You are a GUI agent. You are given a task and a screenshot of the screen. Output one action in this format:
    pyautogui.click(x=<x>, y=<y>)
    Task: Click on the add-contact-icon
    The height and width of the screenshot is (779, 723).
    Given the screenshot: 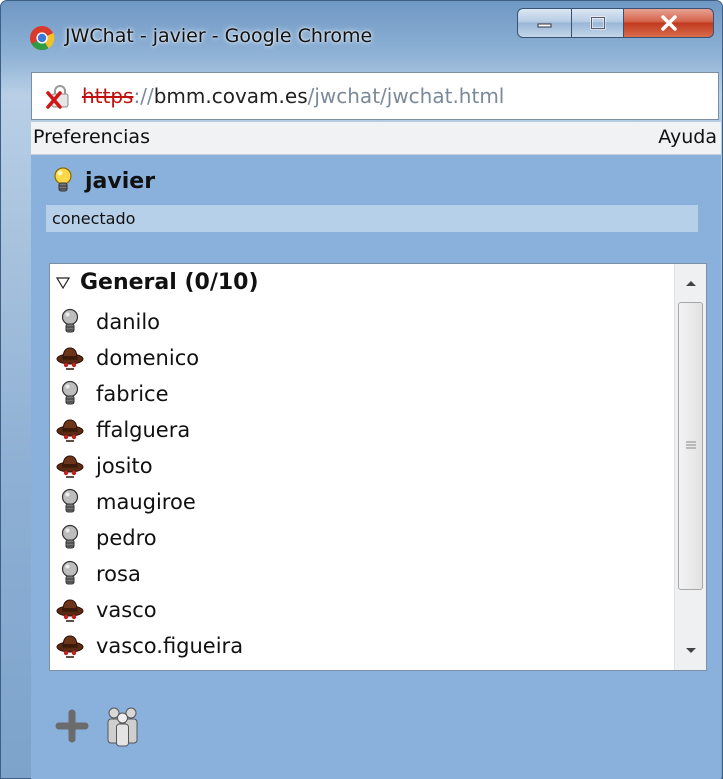 What is the action you would take?
    pyautogui.click(x=72, y=726)
    